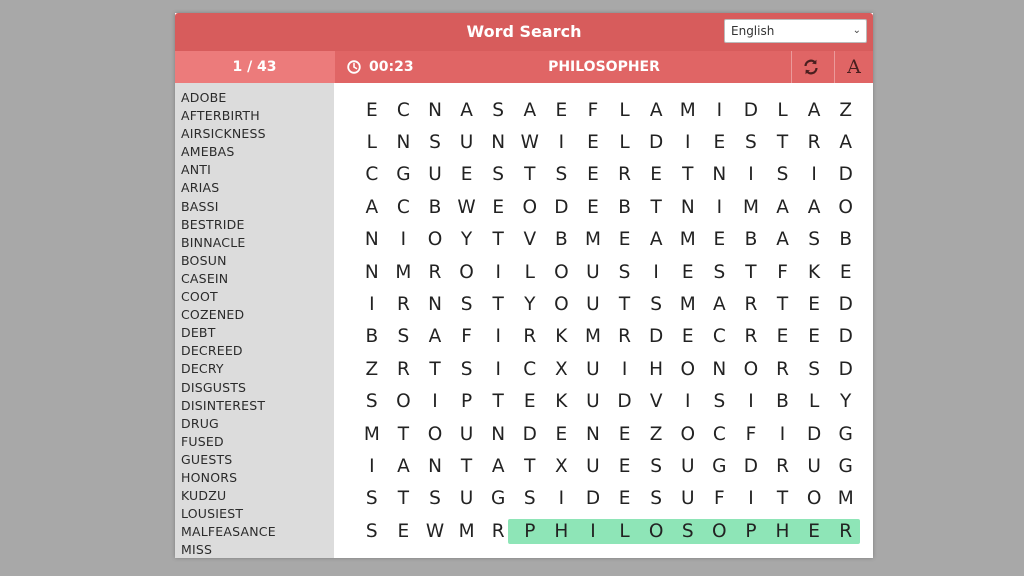  Describe the element at coordinates (562, 466) in the screenshot. I see `grid-cell: X` at that location.